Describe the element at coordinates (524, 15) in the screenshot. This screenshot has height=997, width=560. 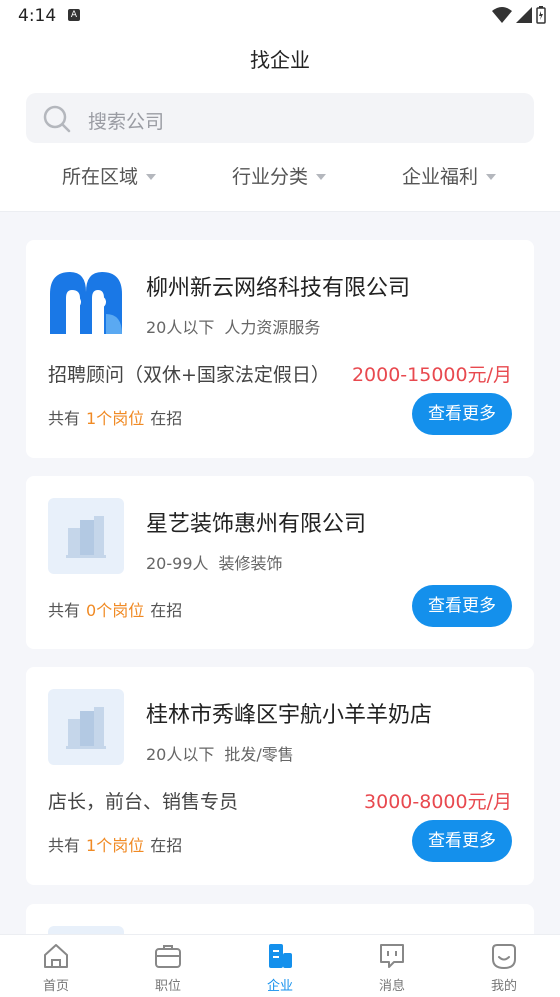
I see `signal-icon` at that location.